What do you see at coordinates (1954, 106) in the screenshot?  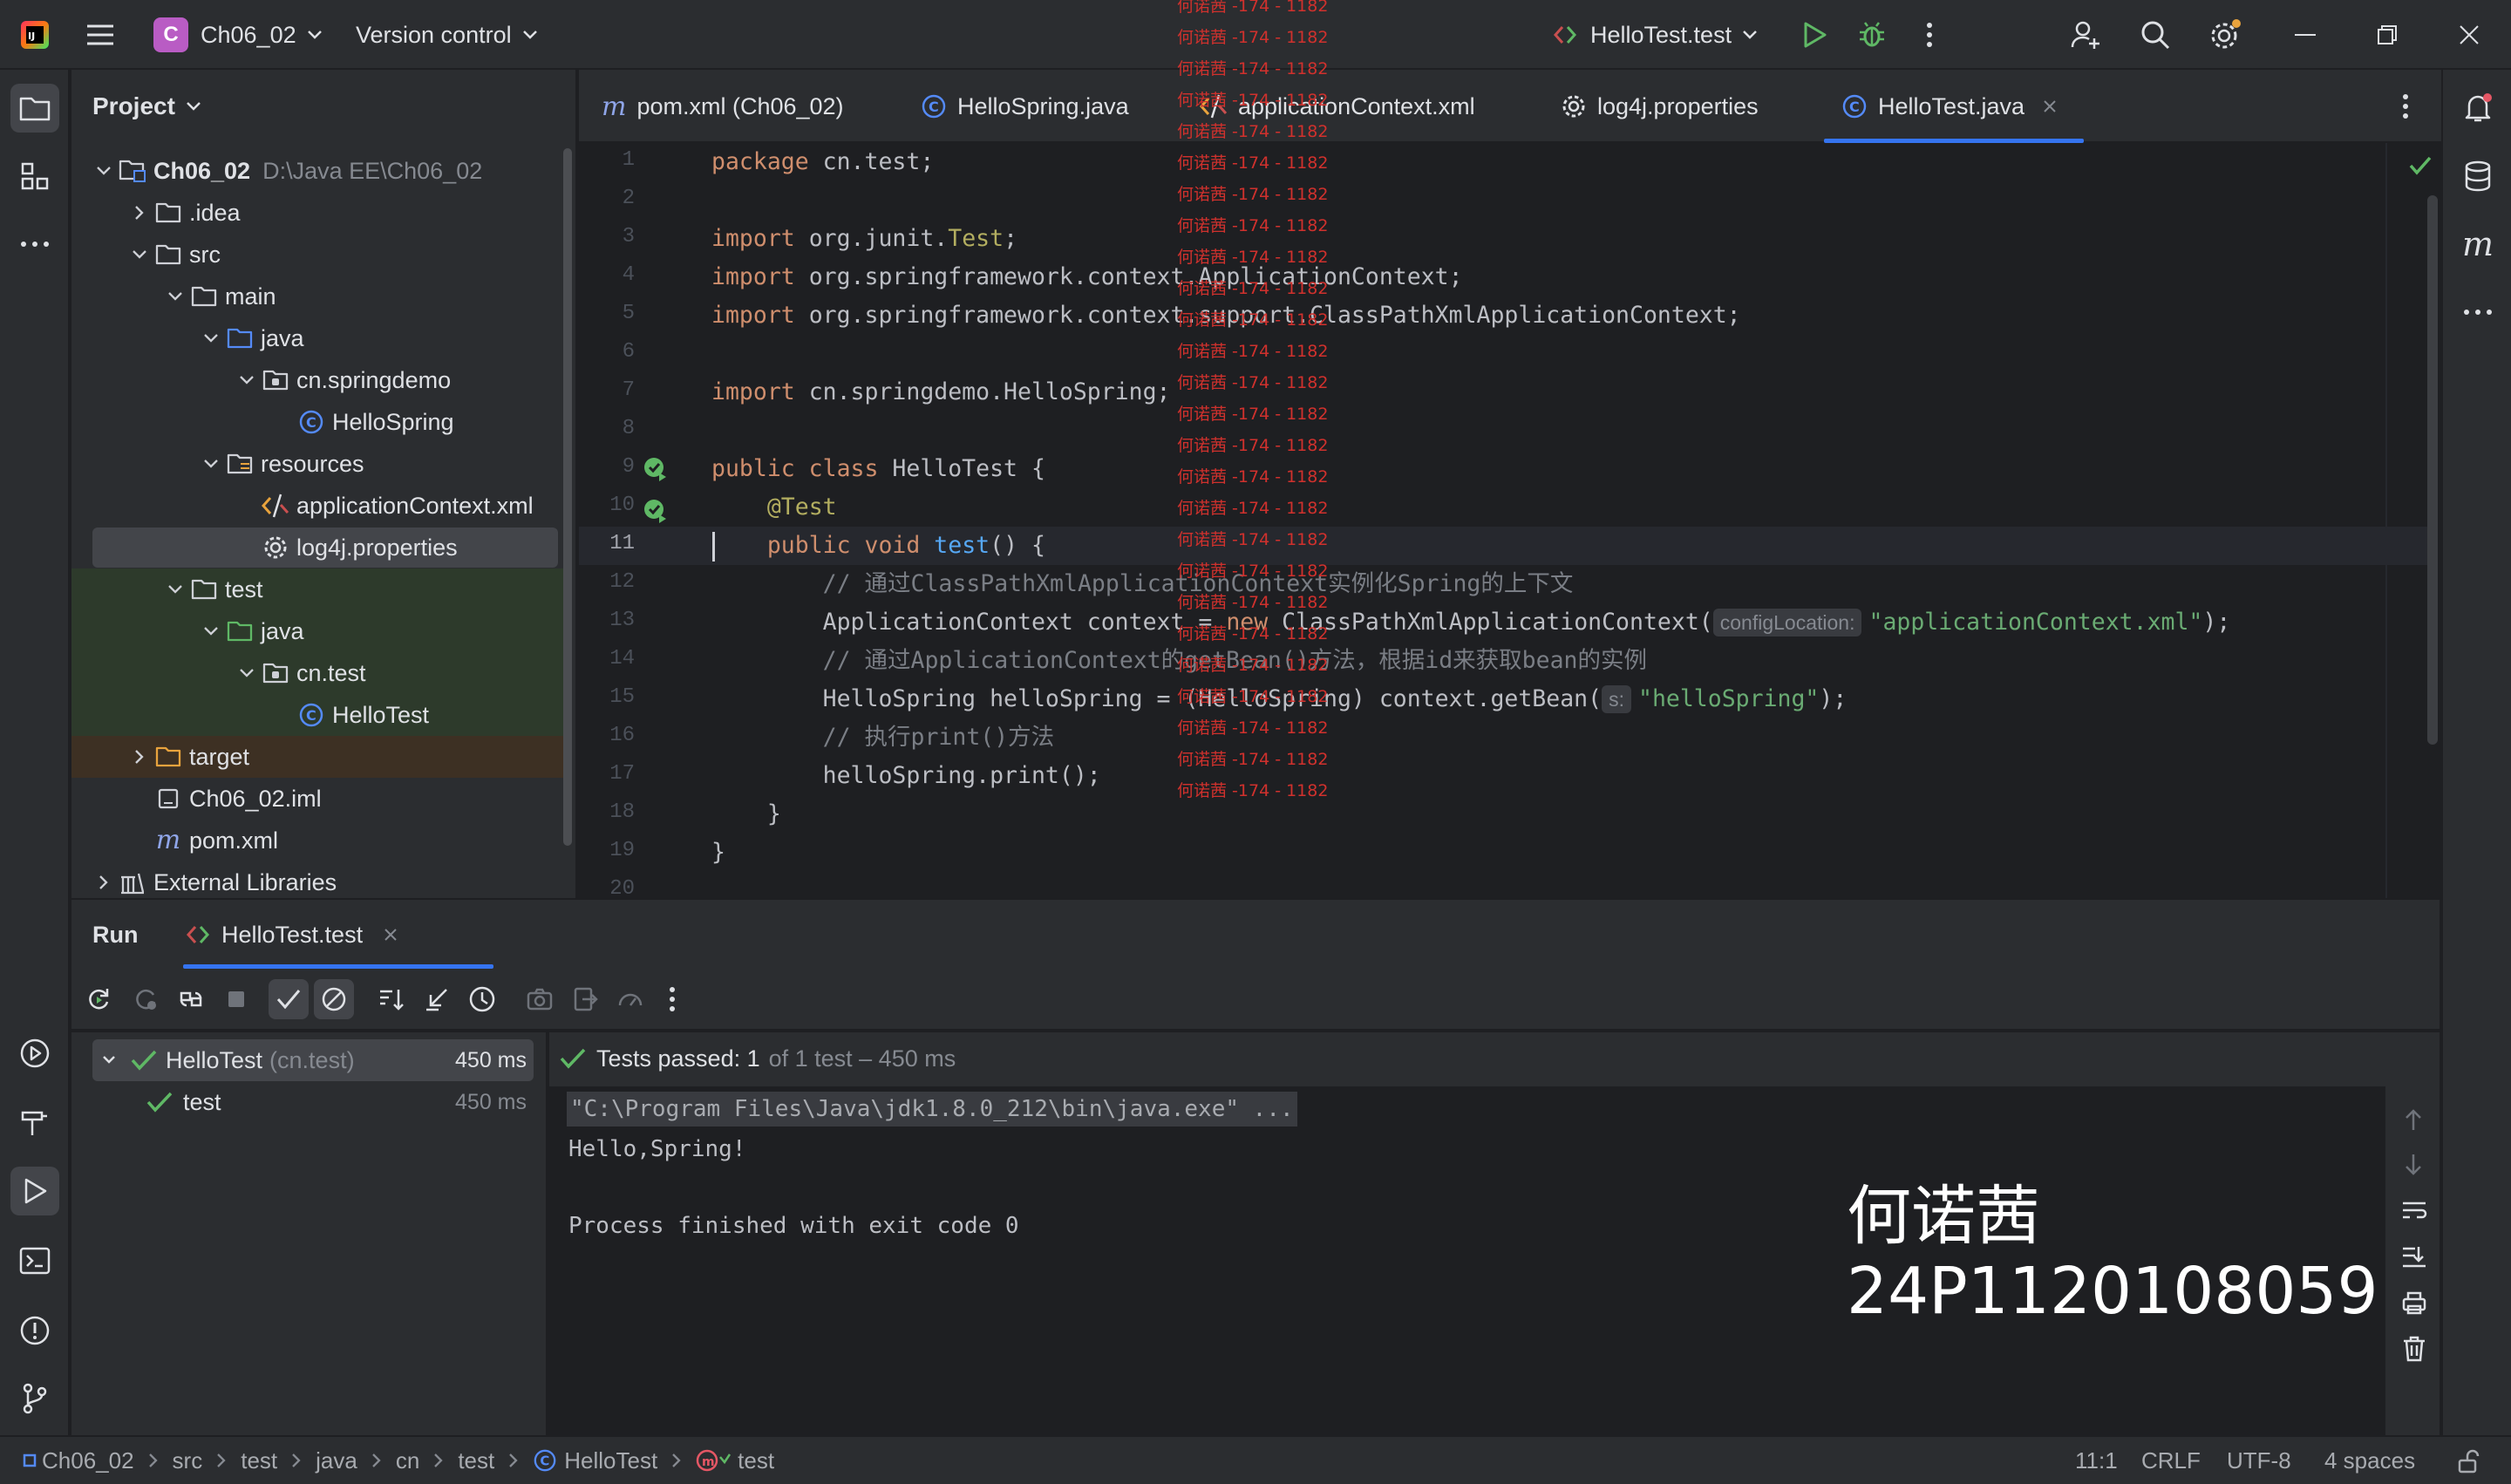 I see `tab-hellotest-java: C HelloTest.java` at bounding box center [1954, 106].